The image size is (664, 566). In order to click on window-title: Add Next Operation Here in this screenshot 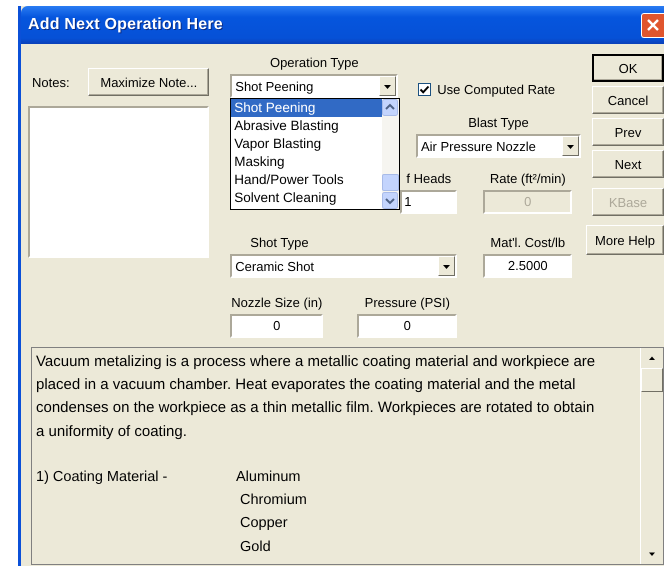, I will do `click(125, 25)`.